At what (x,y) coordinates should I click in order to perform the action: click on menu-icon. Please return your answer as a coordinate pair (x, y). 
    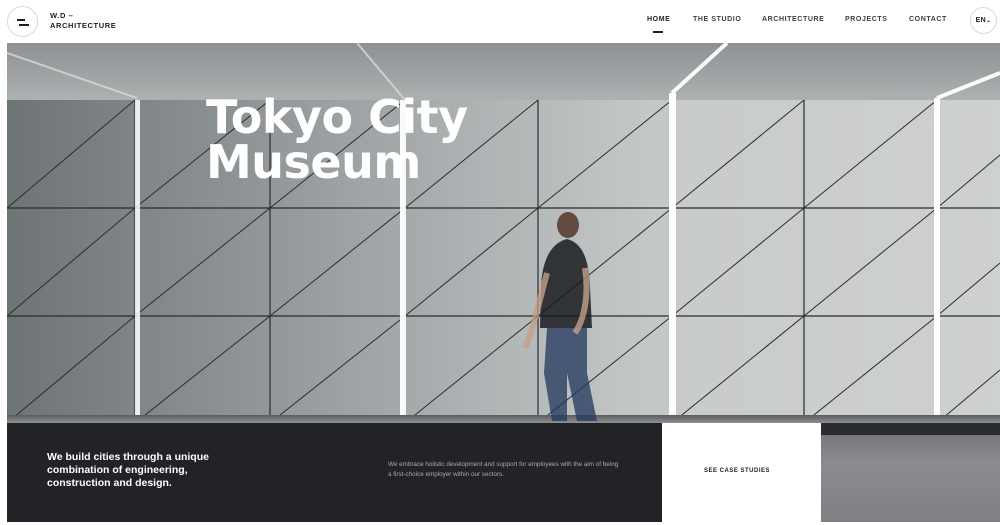
    Looking at the image, I should click on (22, 21).